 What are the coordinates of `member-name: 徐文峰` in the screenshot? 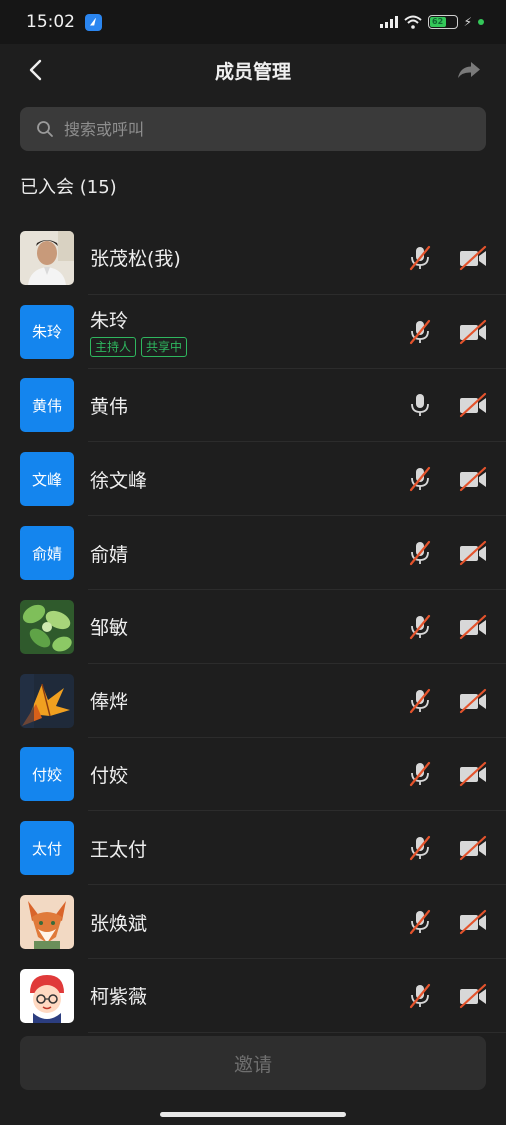 It's located at (119, 480).